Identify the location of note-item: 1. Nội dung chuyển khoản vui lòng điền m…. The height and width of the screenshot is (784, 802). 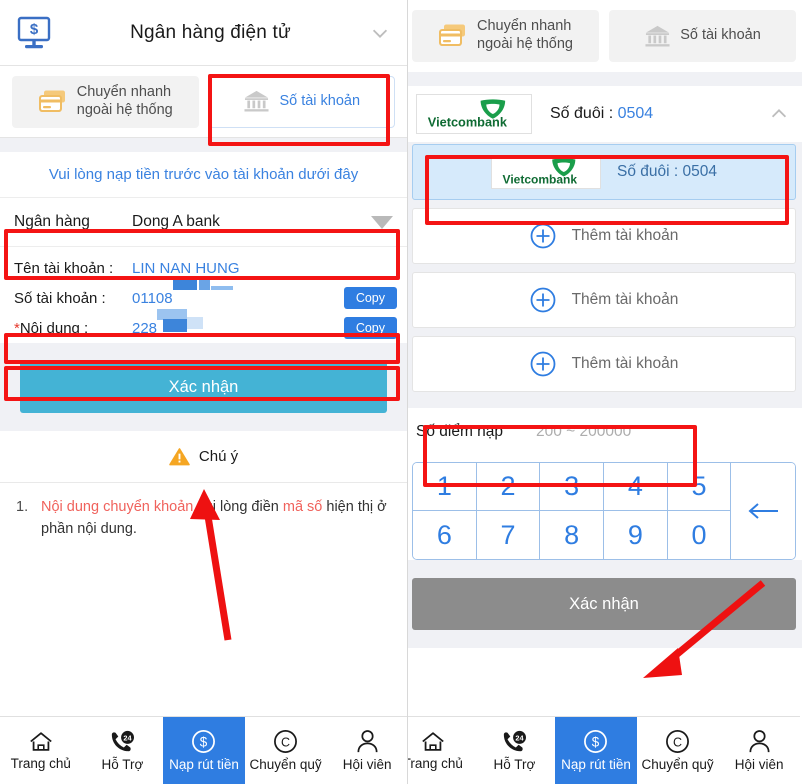
(203, 519).